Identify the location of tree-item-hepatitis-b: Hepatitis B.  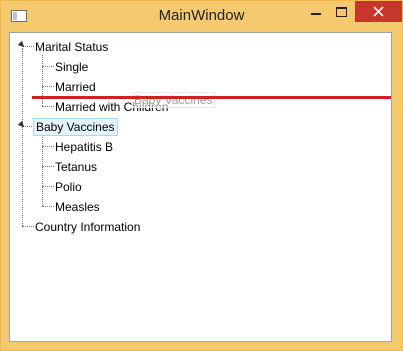
(84, 147).